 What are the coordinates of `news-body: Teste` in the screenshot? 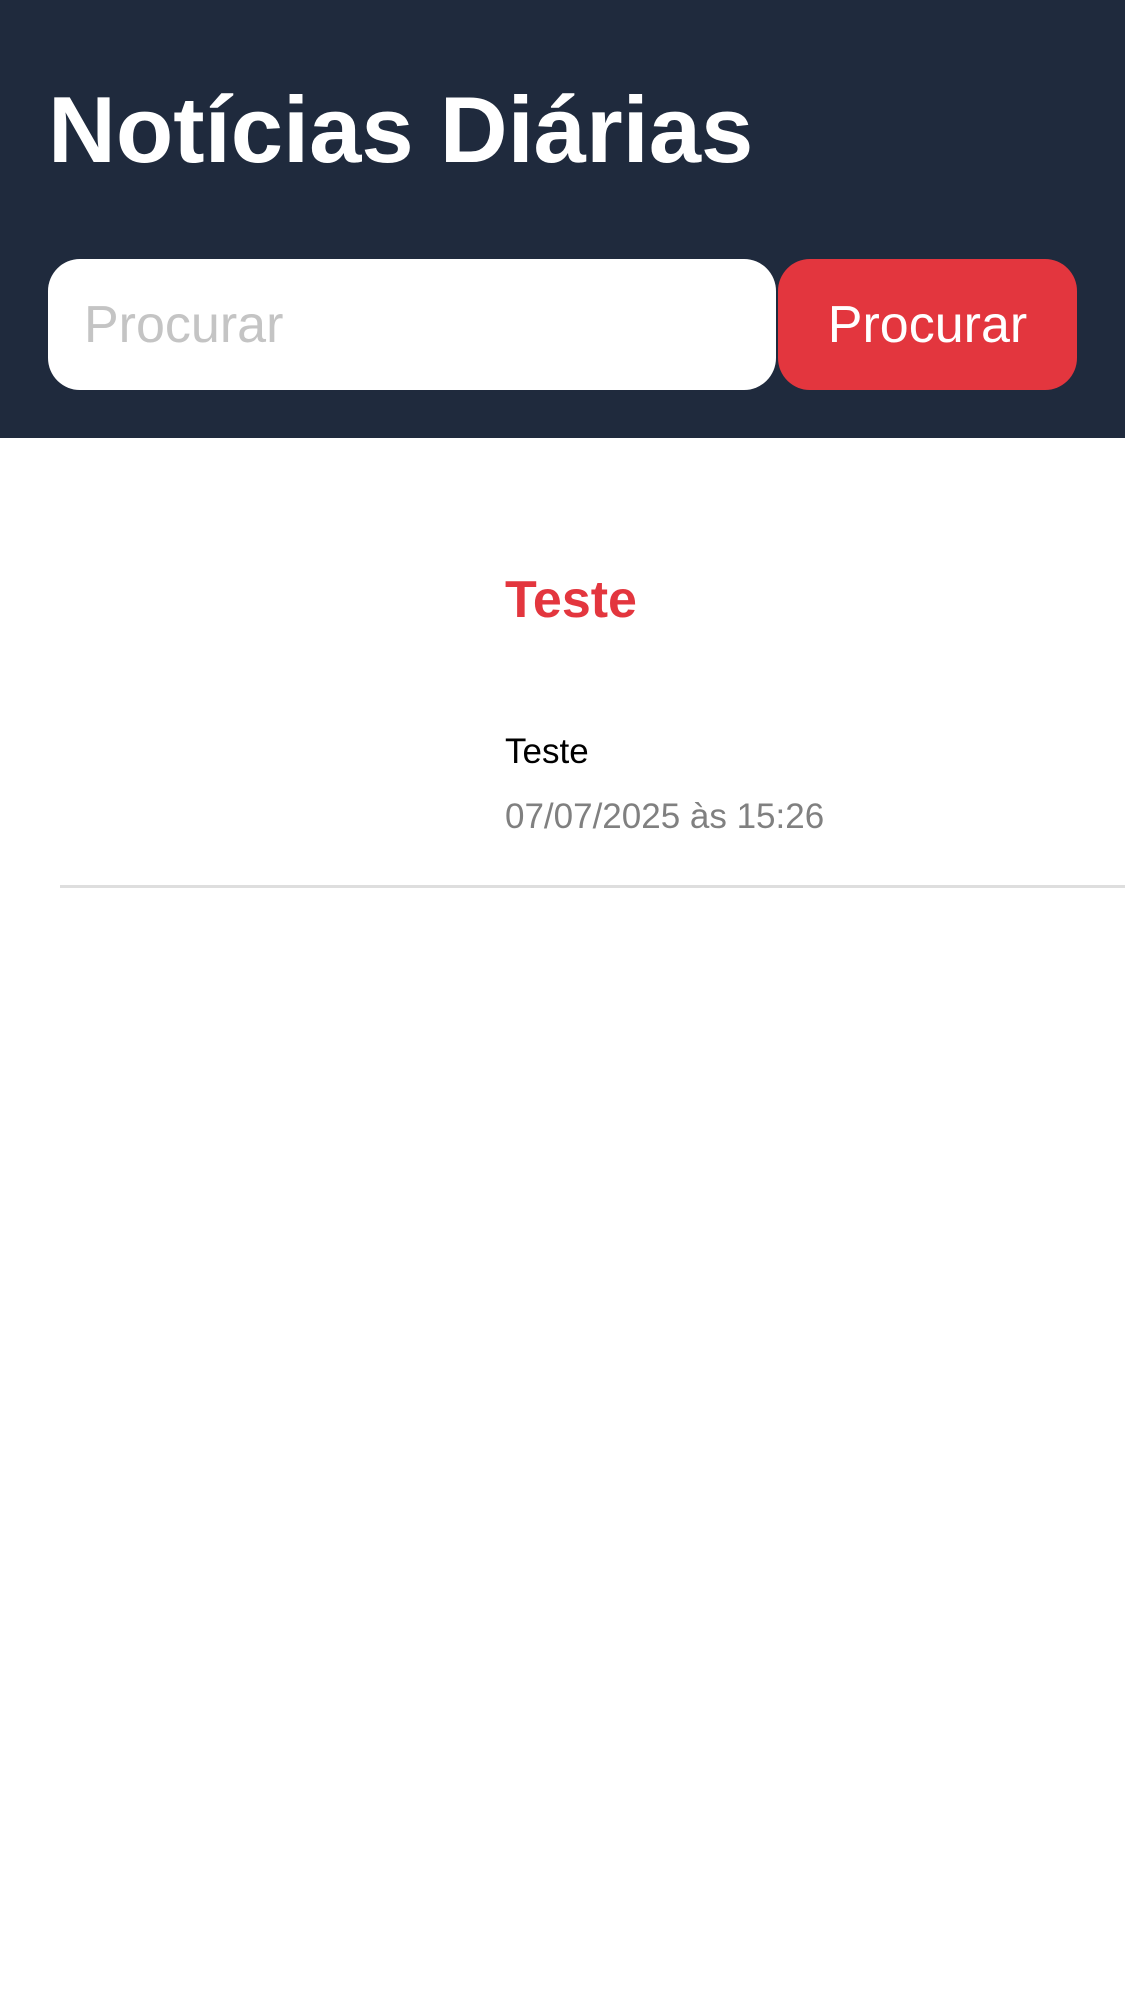 It's located at (547, 751).